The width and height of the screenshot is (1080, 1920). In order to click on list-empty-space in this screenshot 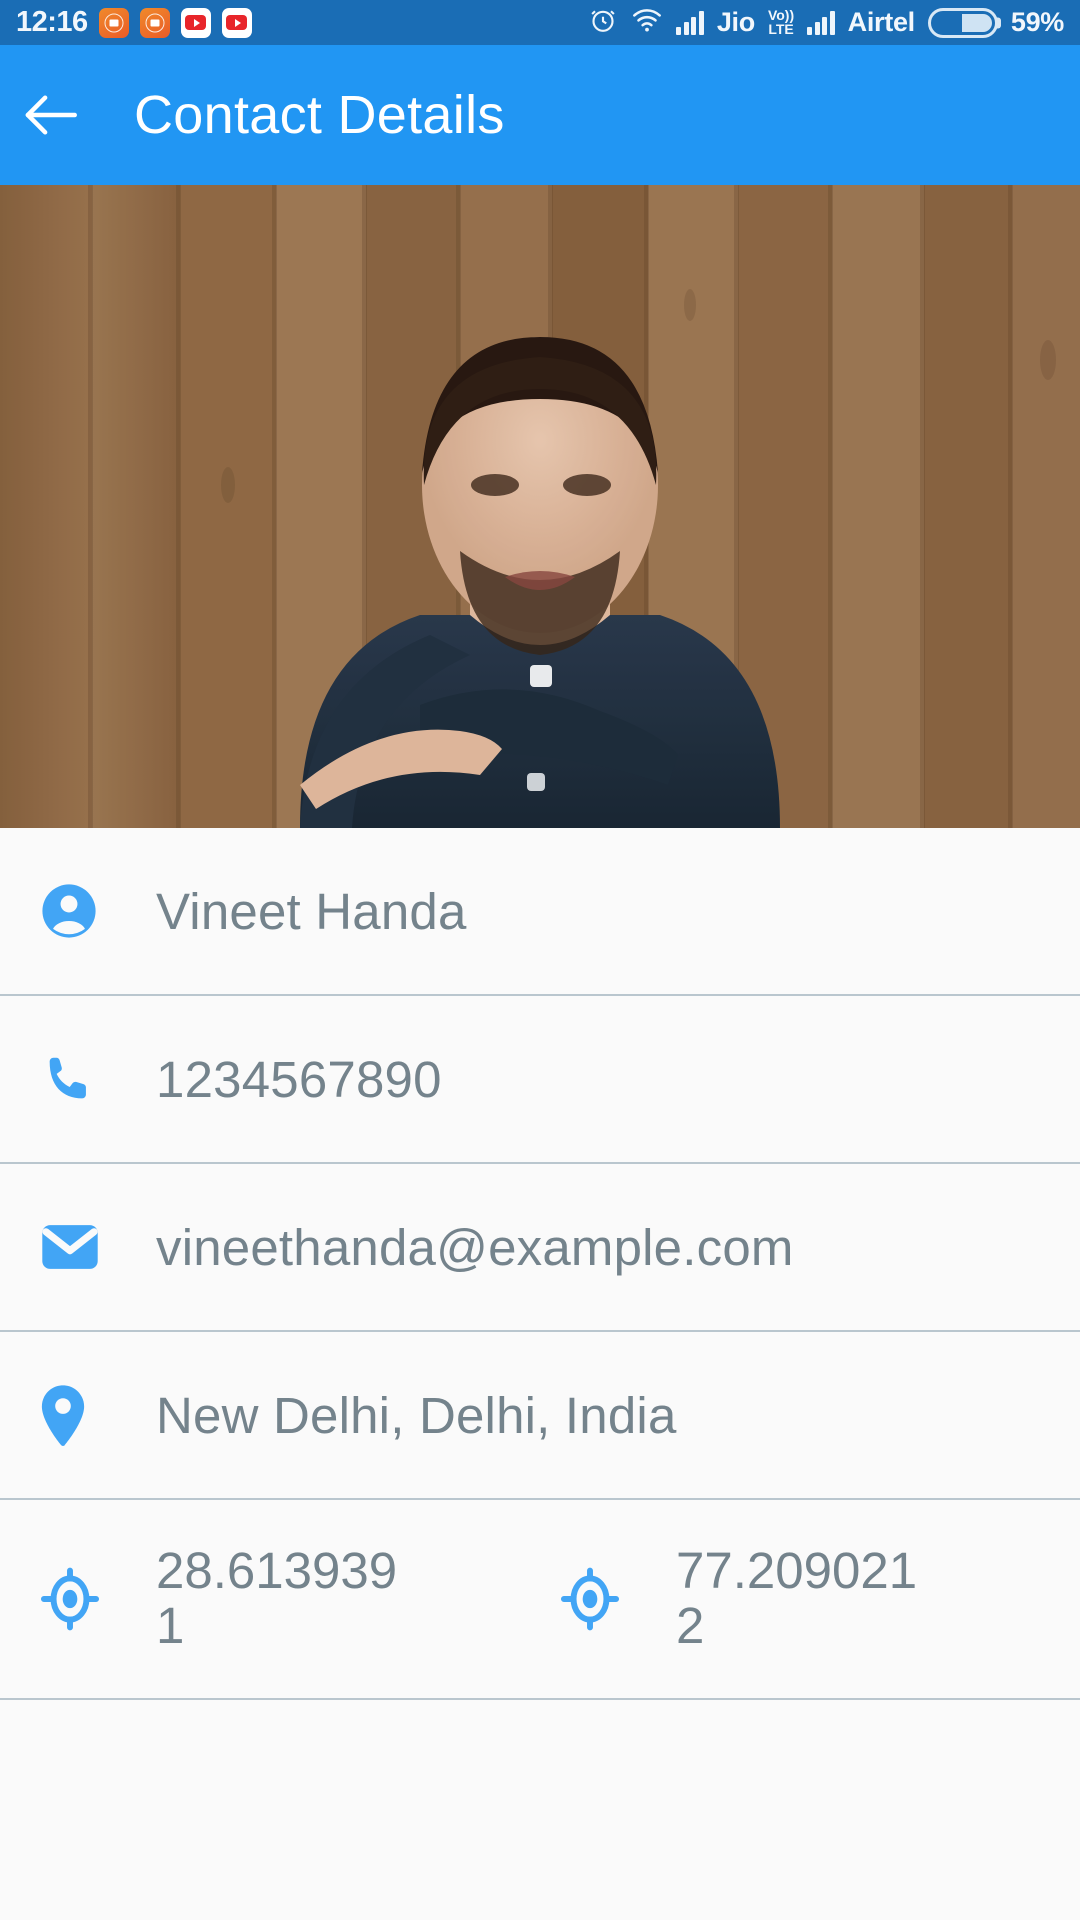, I will do `click(540, 1810)`.